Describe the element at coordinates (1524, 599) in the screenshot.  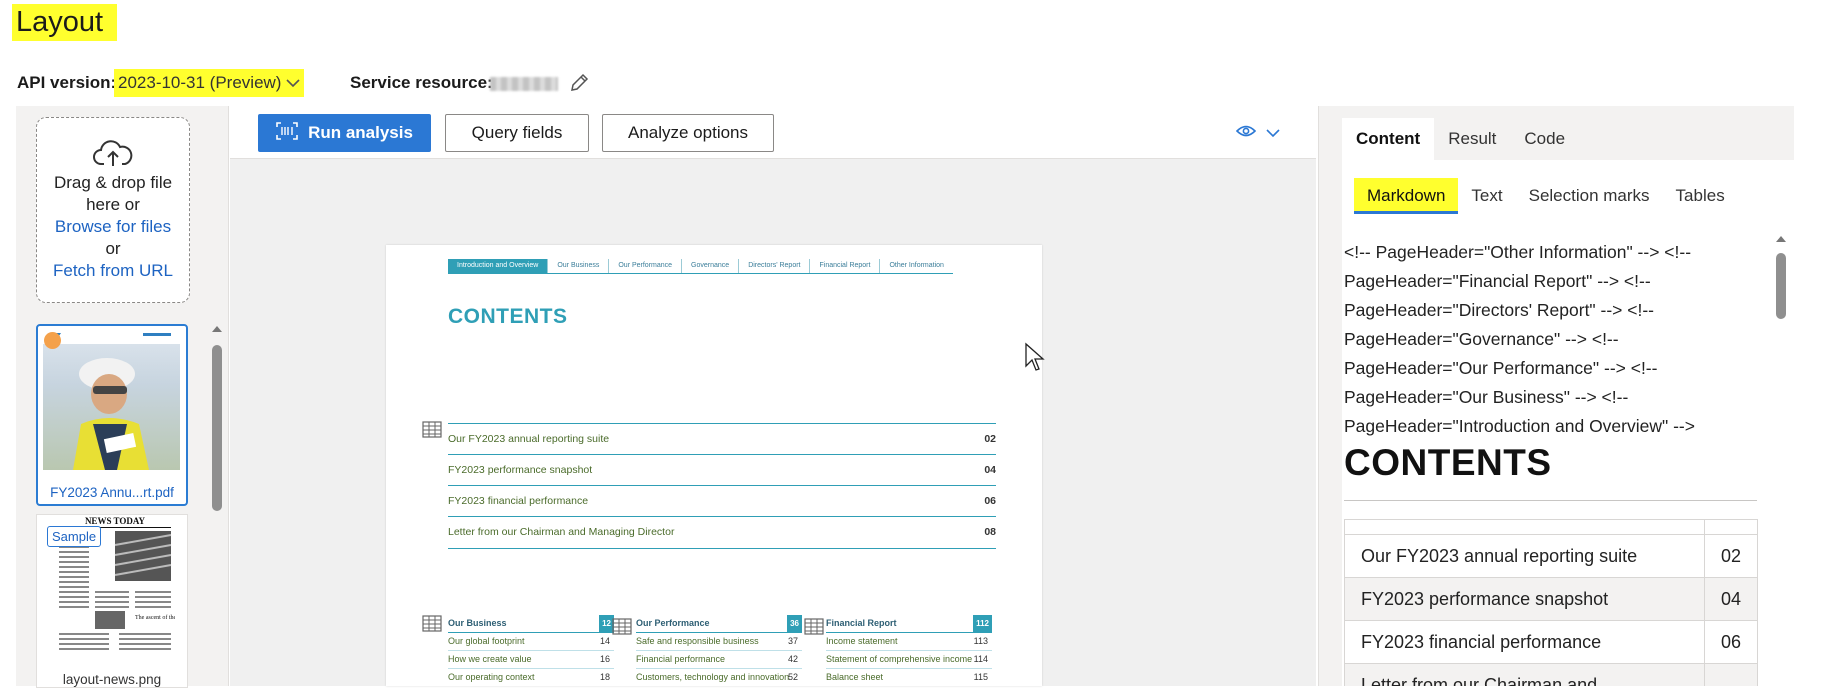
I see `table-cell: FY2023 performance snapshot` at that location.